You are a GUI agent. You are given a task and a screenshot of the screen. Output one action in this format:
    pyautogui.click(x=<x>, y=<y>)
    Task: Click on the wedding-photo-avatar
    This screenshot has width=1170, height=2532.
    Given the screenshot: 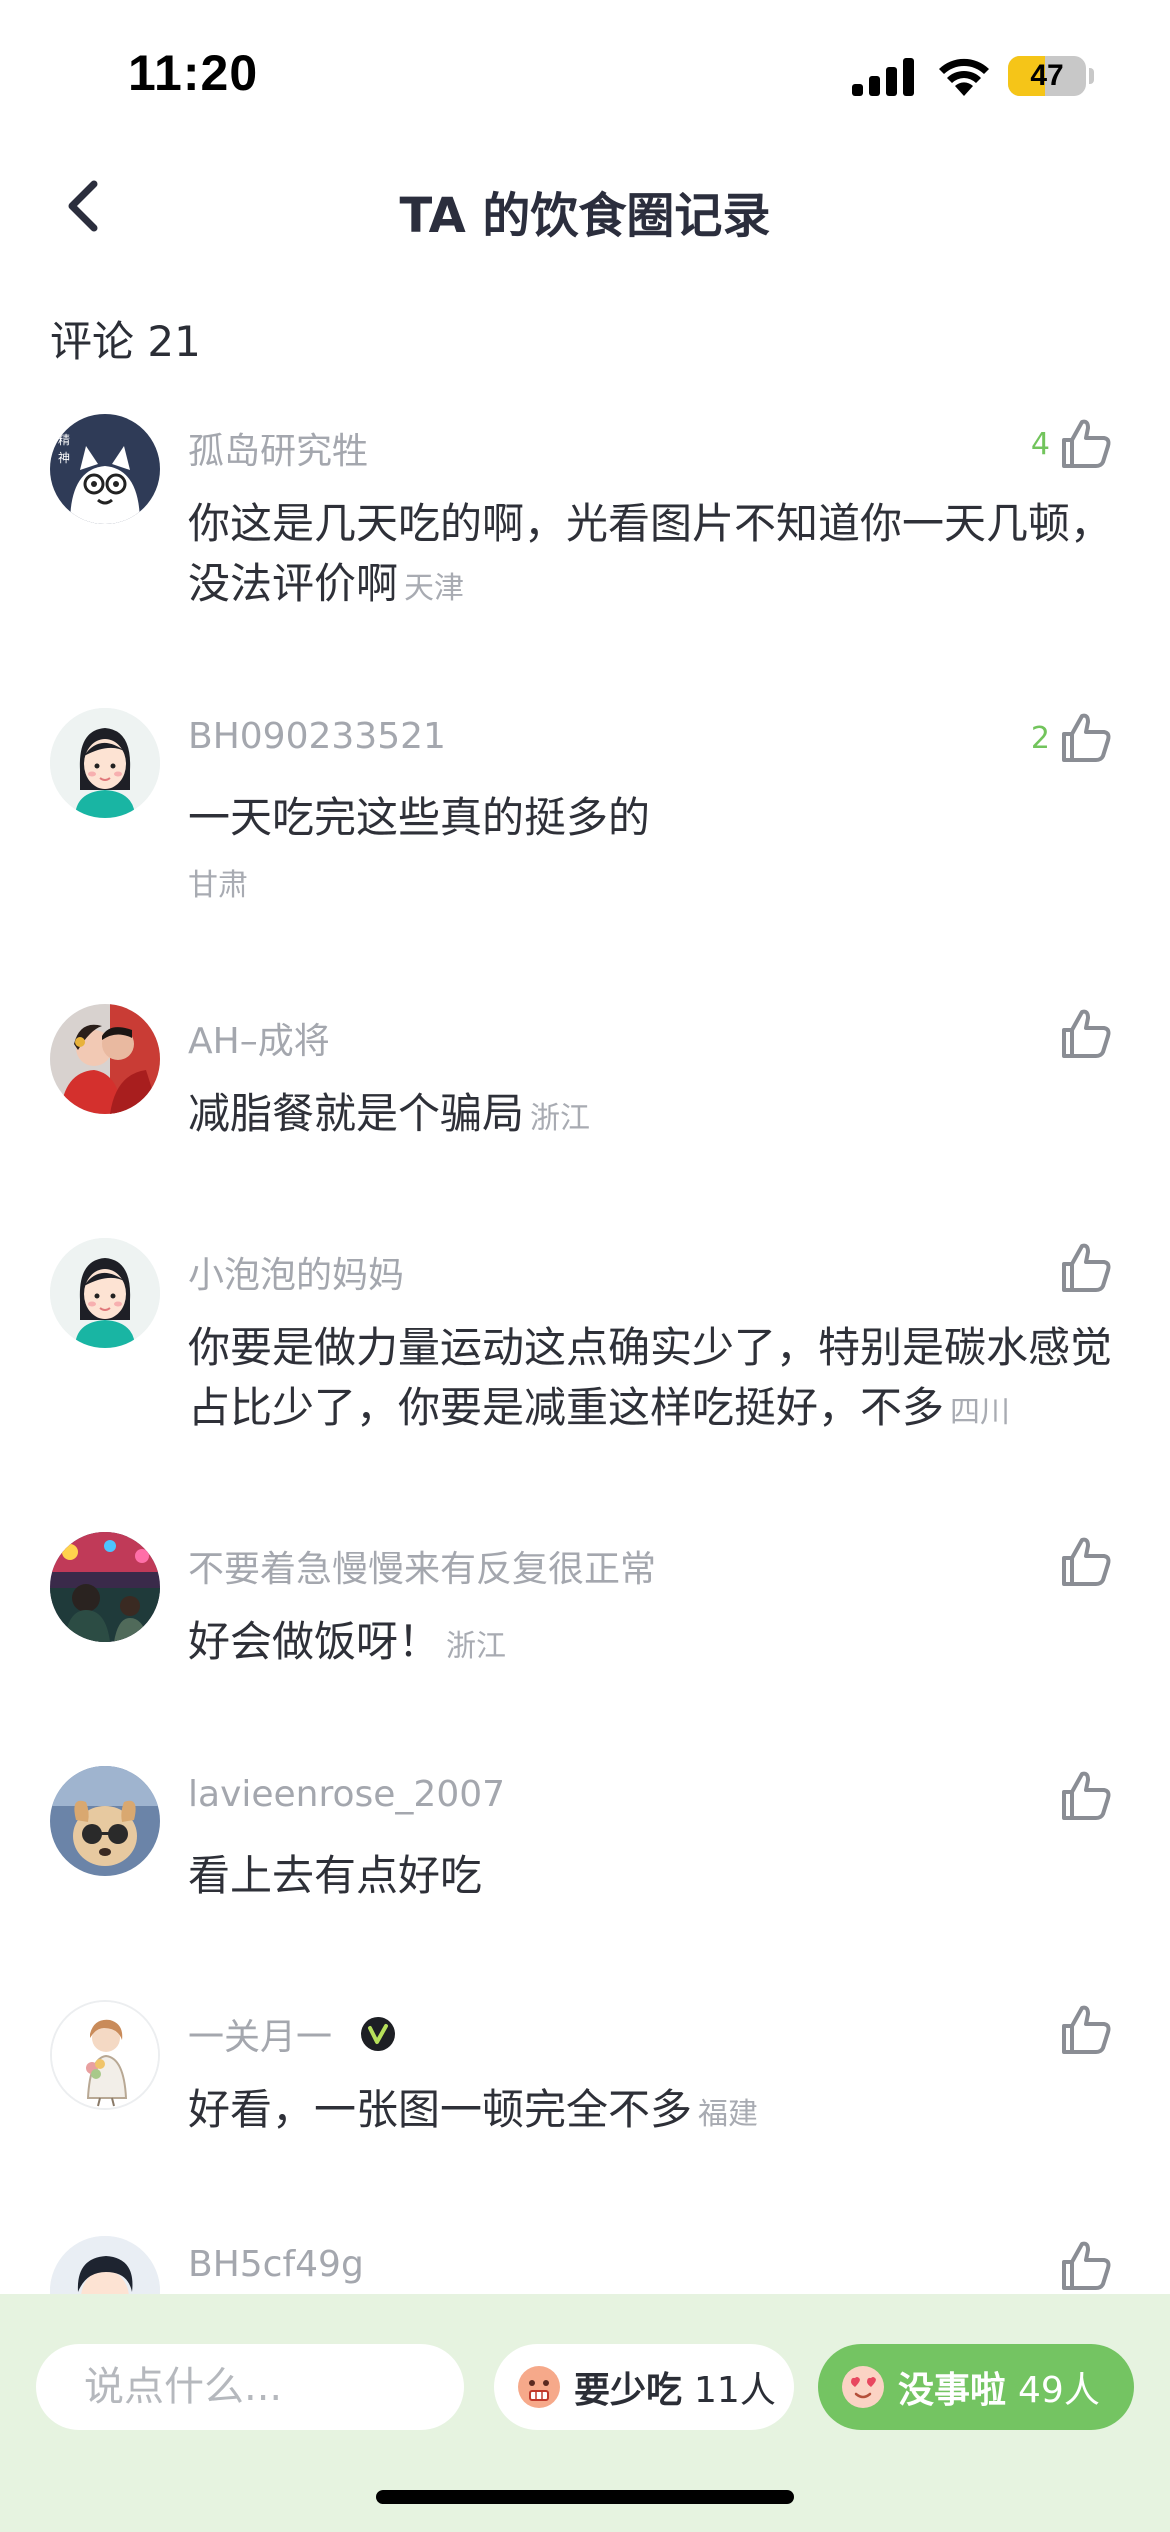 What is the action you would take?
    pyautogui.click(x=105, y=1059)
    